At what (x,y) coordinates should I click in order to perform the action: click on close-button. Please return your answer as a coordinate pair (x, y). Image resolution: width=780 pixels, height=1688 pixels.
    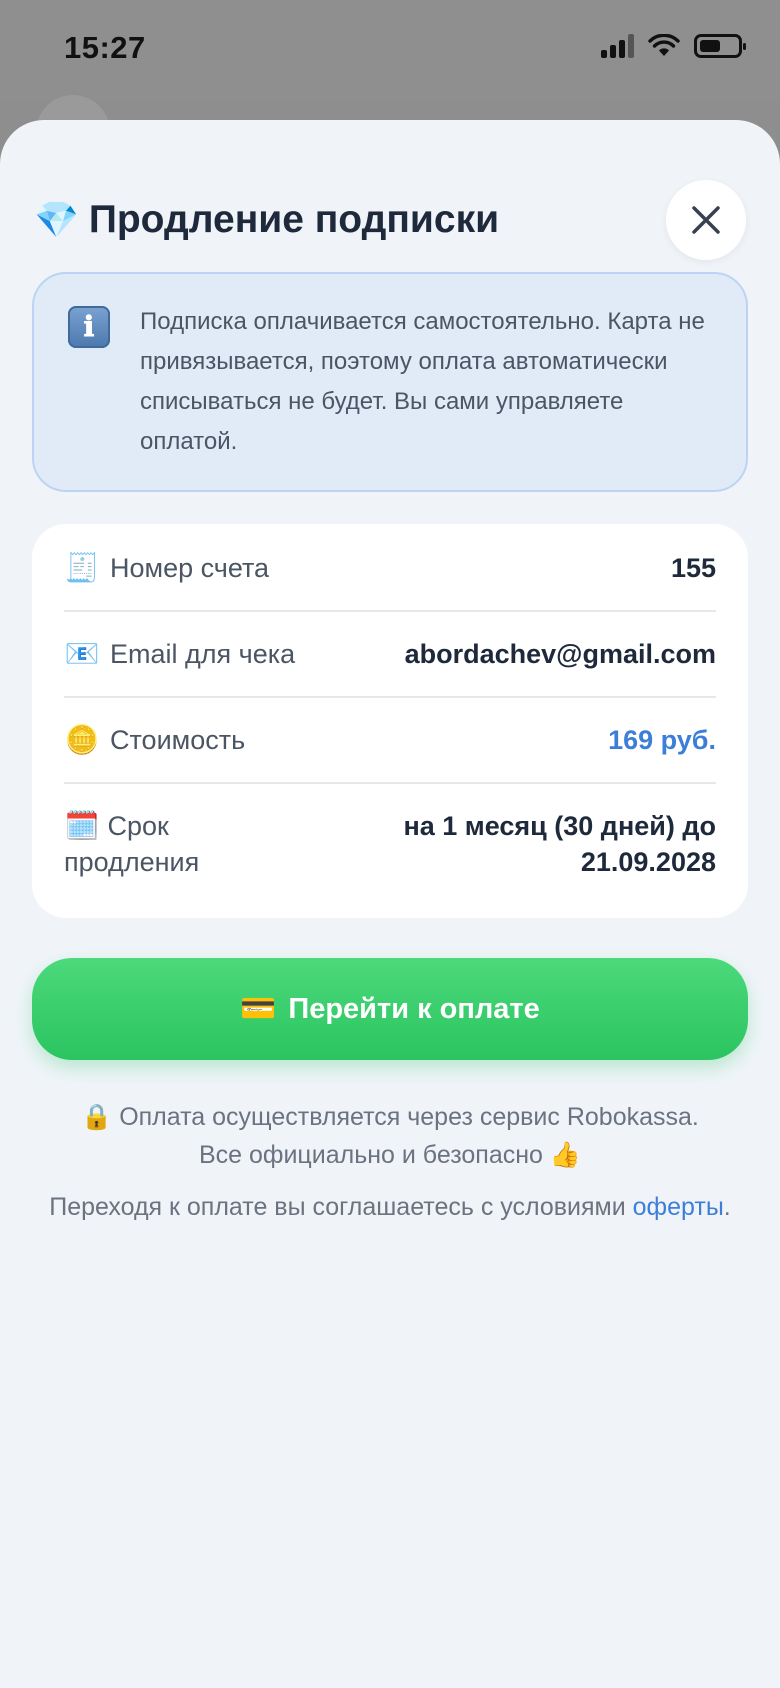
    Looking at the image, I should click on (706, 220).